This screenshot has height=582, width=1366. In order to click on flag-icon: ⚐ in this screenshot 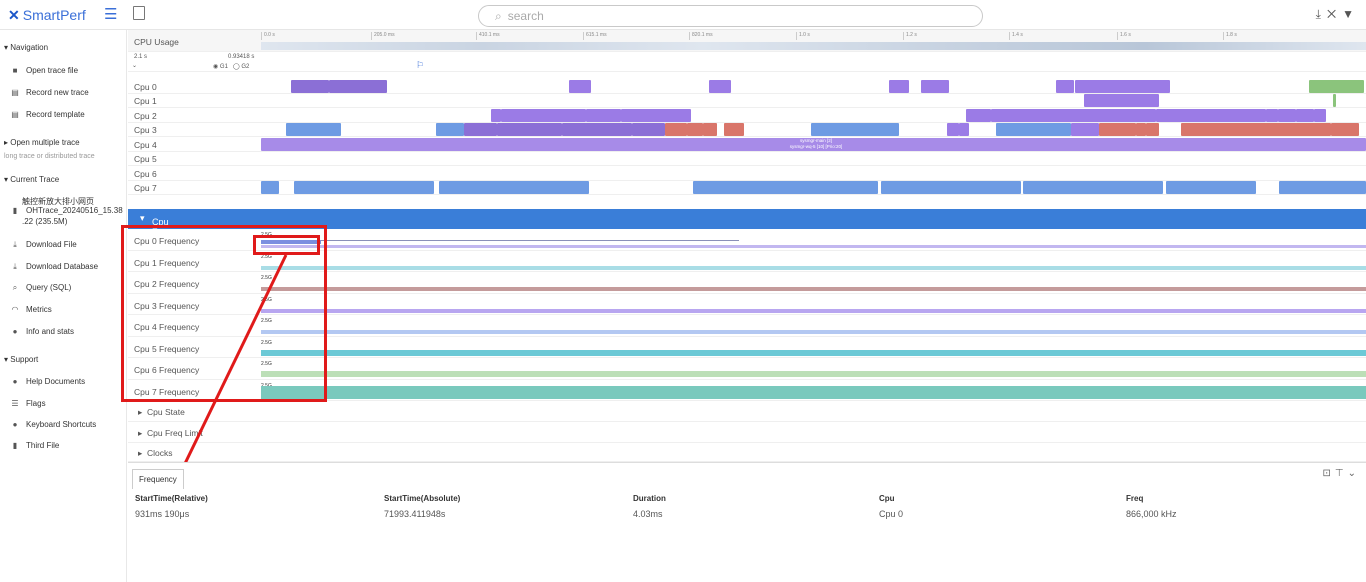, I will do `click(420, 65)`.